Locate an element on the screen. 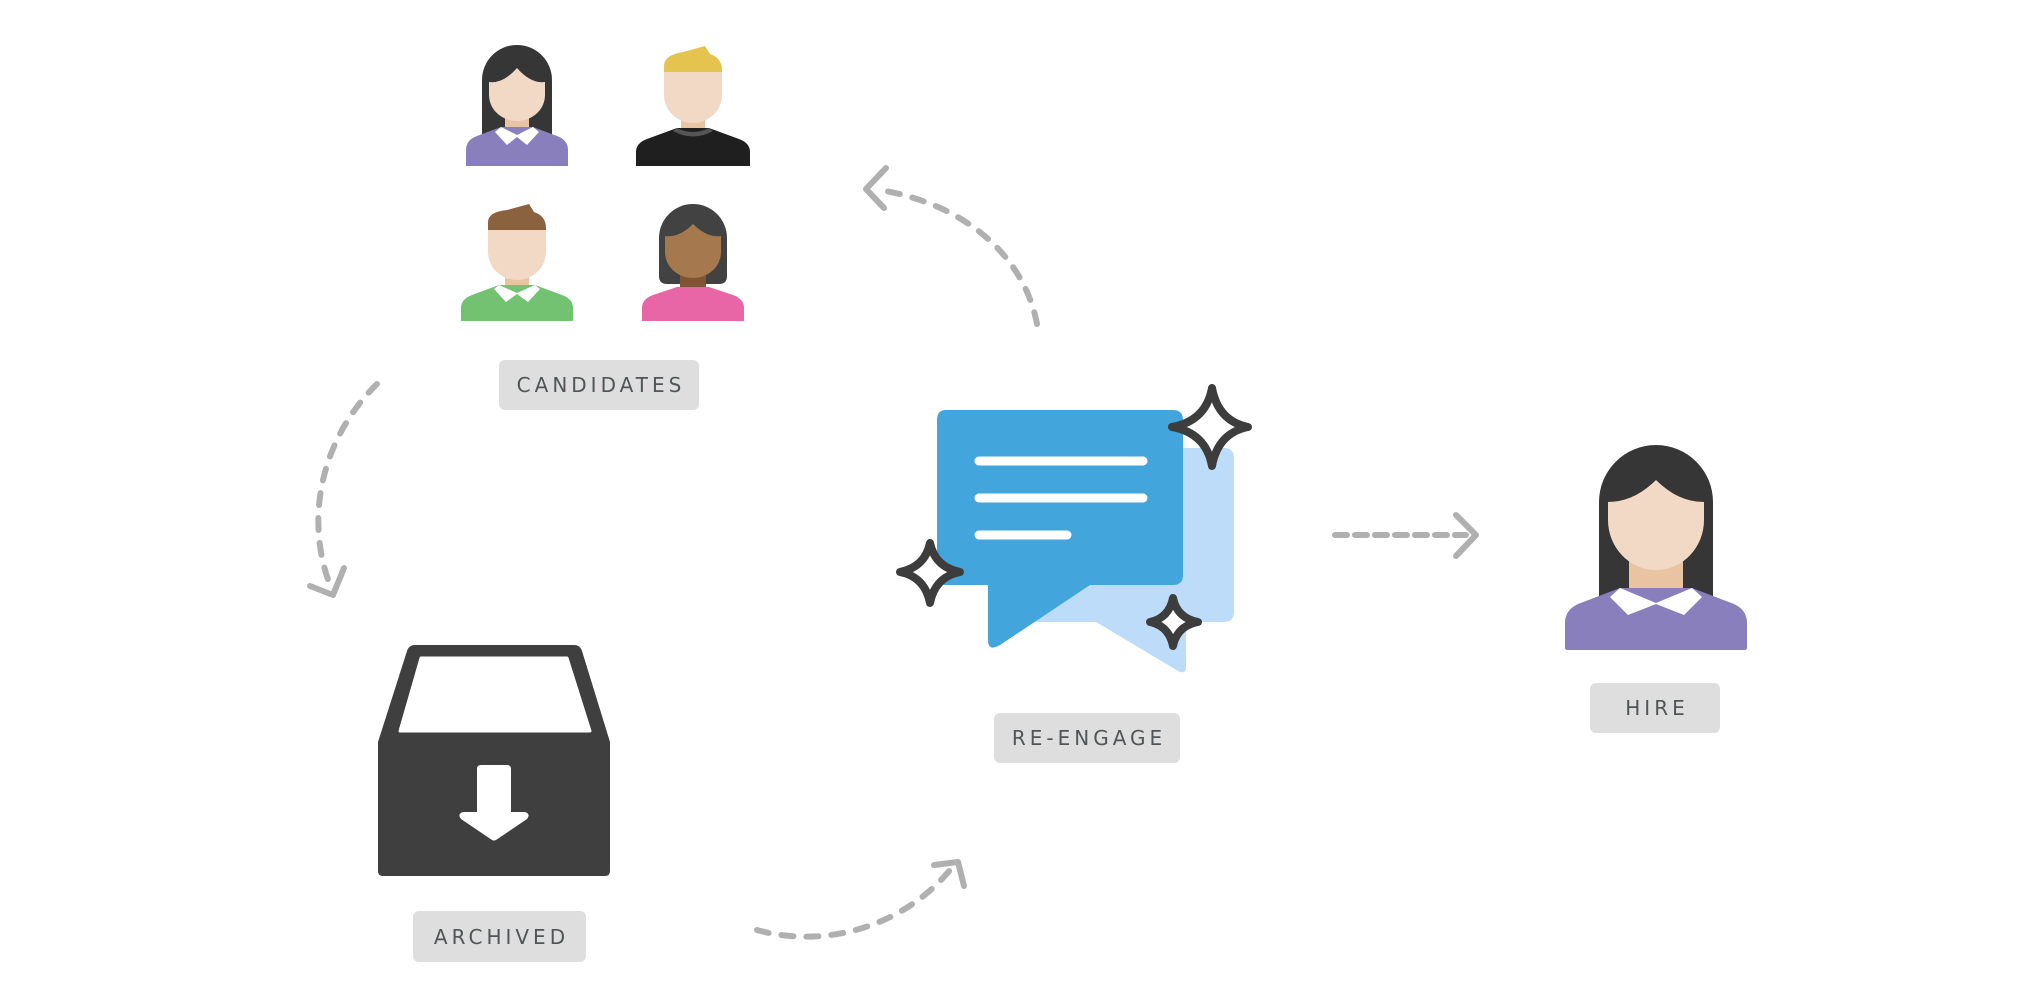 This screenshot has height=1002, width=2040. candidate-avatar-woman-pink is located at coordinates (693, 262).